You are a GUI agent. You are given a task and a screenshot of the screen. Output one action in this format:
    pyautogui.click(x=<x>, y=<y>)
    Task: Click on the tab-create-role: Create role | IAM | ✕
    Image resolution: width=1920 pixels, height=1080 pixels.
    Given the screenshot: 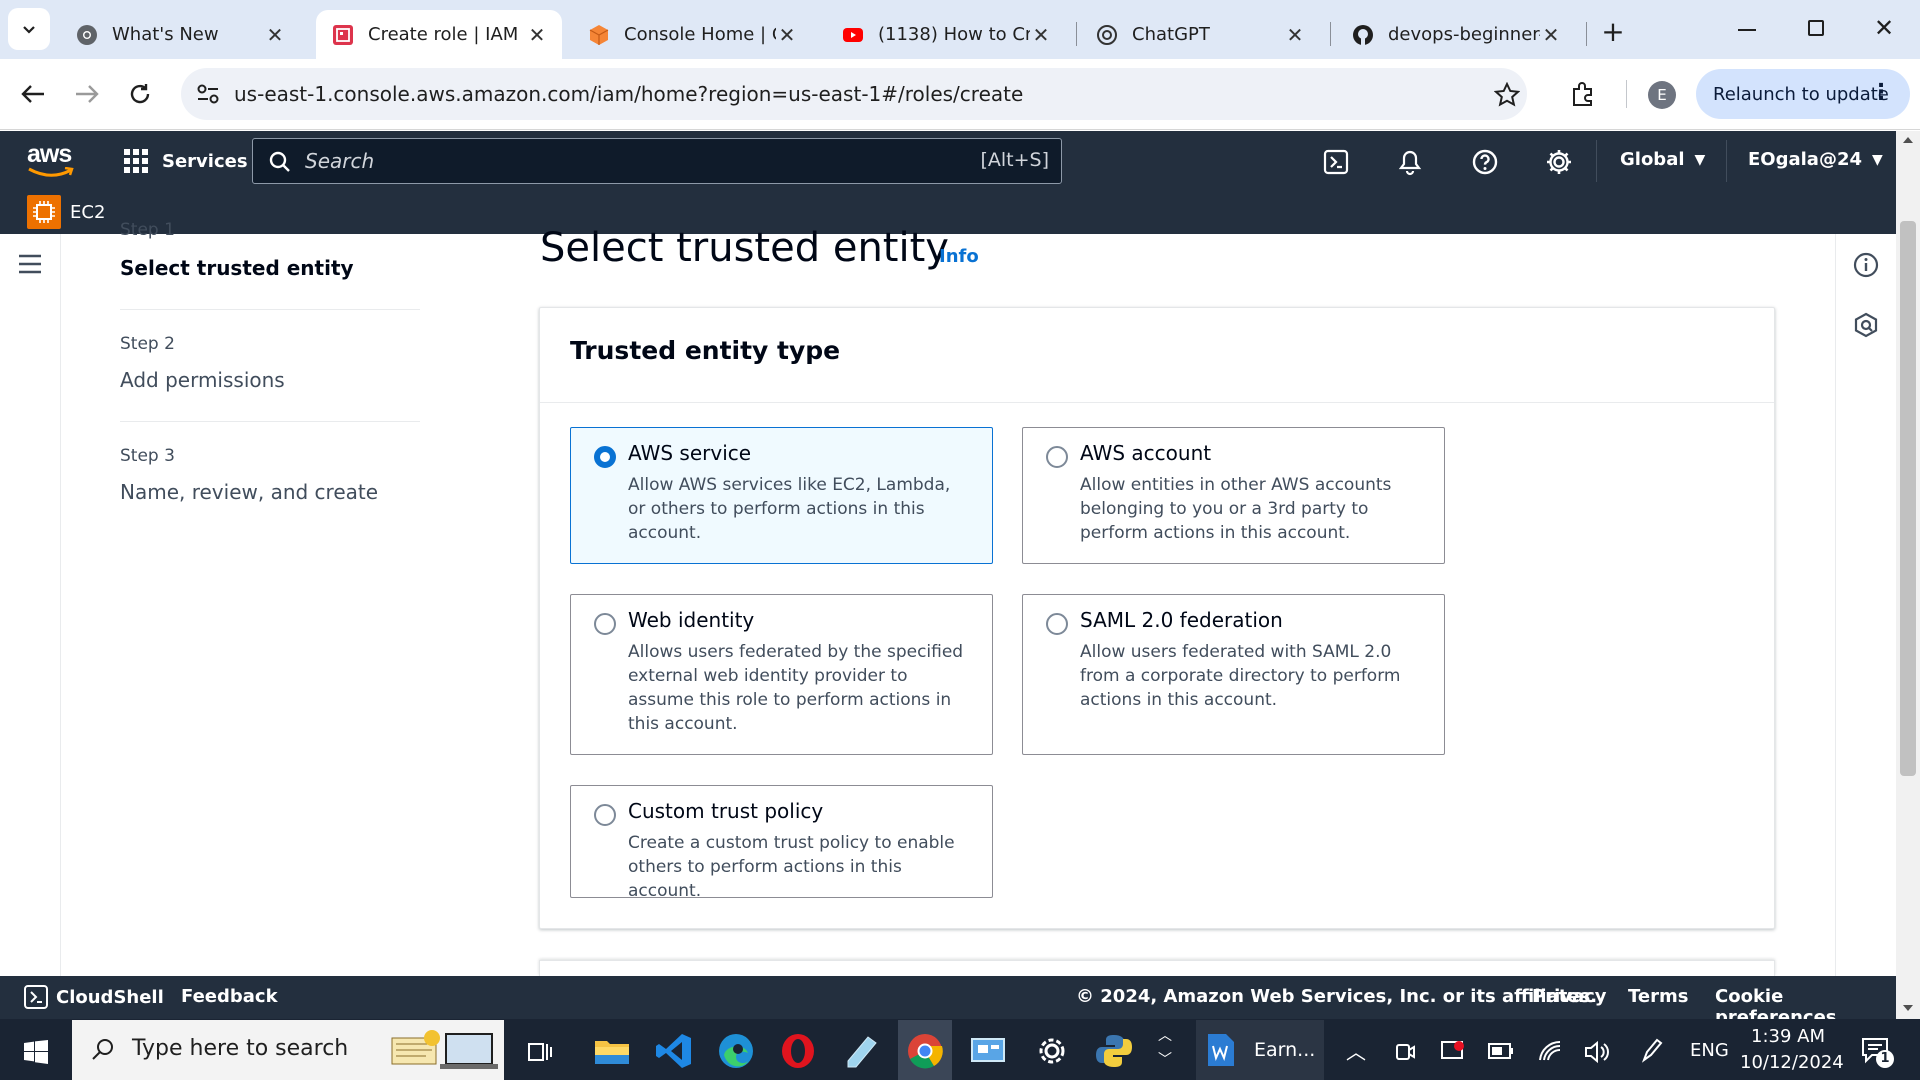 What is the action you would take?
    pyautogui.click(x=439, y=34)
    